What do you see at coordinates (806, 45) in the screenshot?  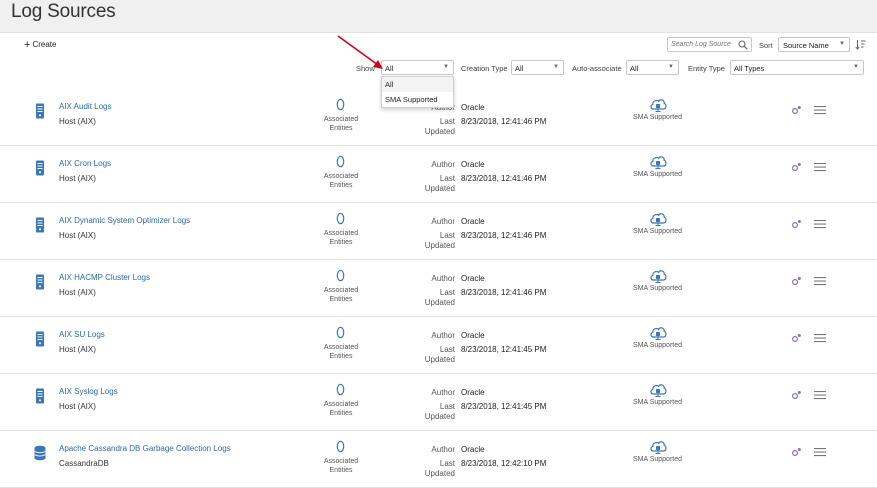 I see `sort-value: Source Name` at bounding box center [806, 45].